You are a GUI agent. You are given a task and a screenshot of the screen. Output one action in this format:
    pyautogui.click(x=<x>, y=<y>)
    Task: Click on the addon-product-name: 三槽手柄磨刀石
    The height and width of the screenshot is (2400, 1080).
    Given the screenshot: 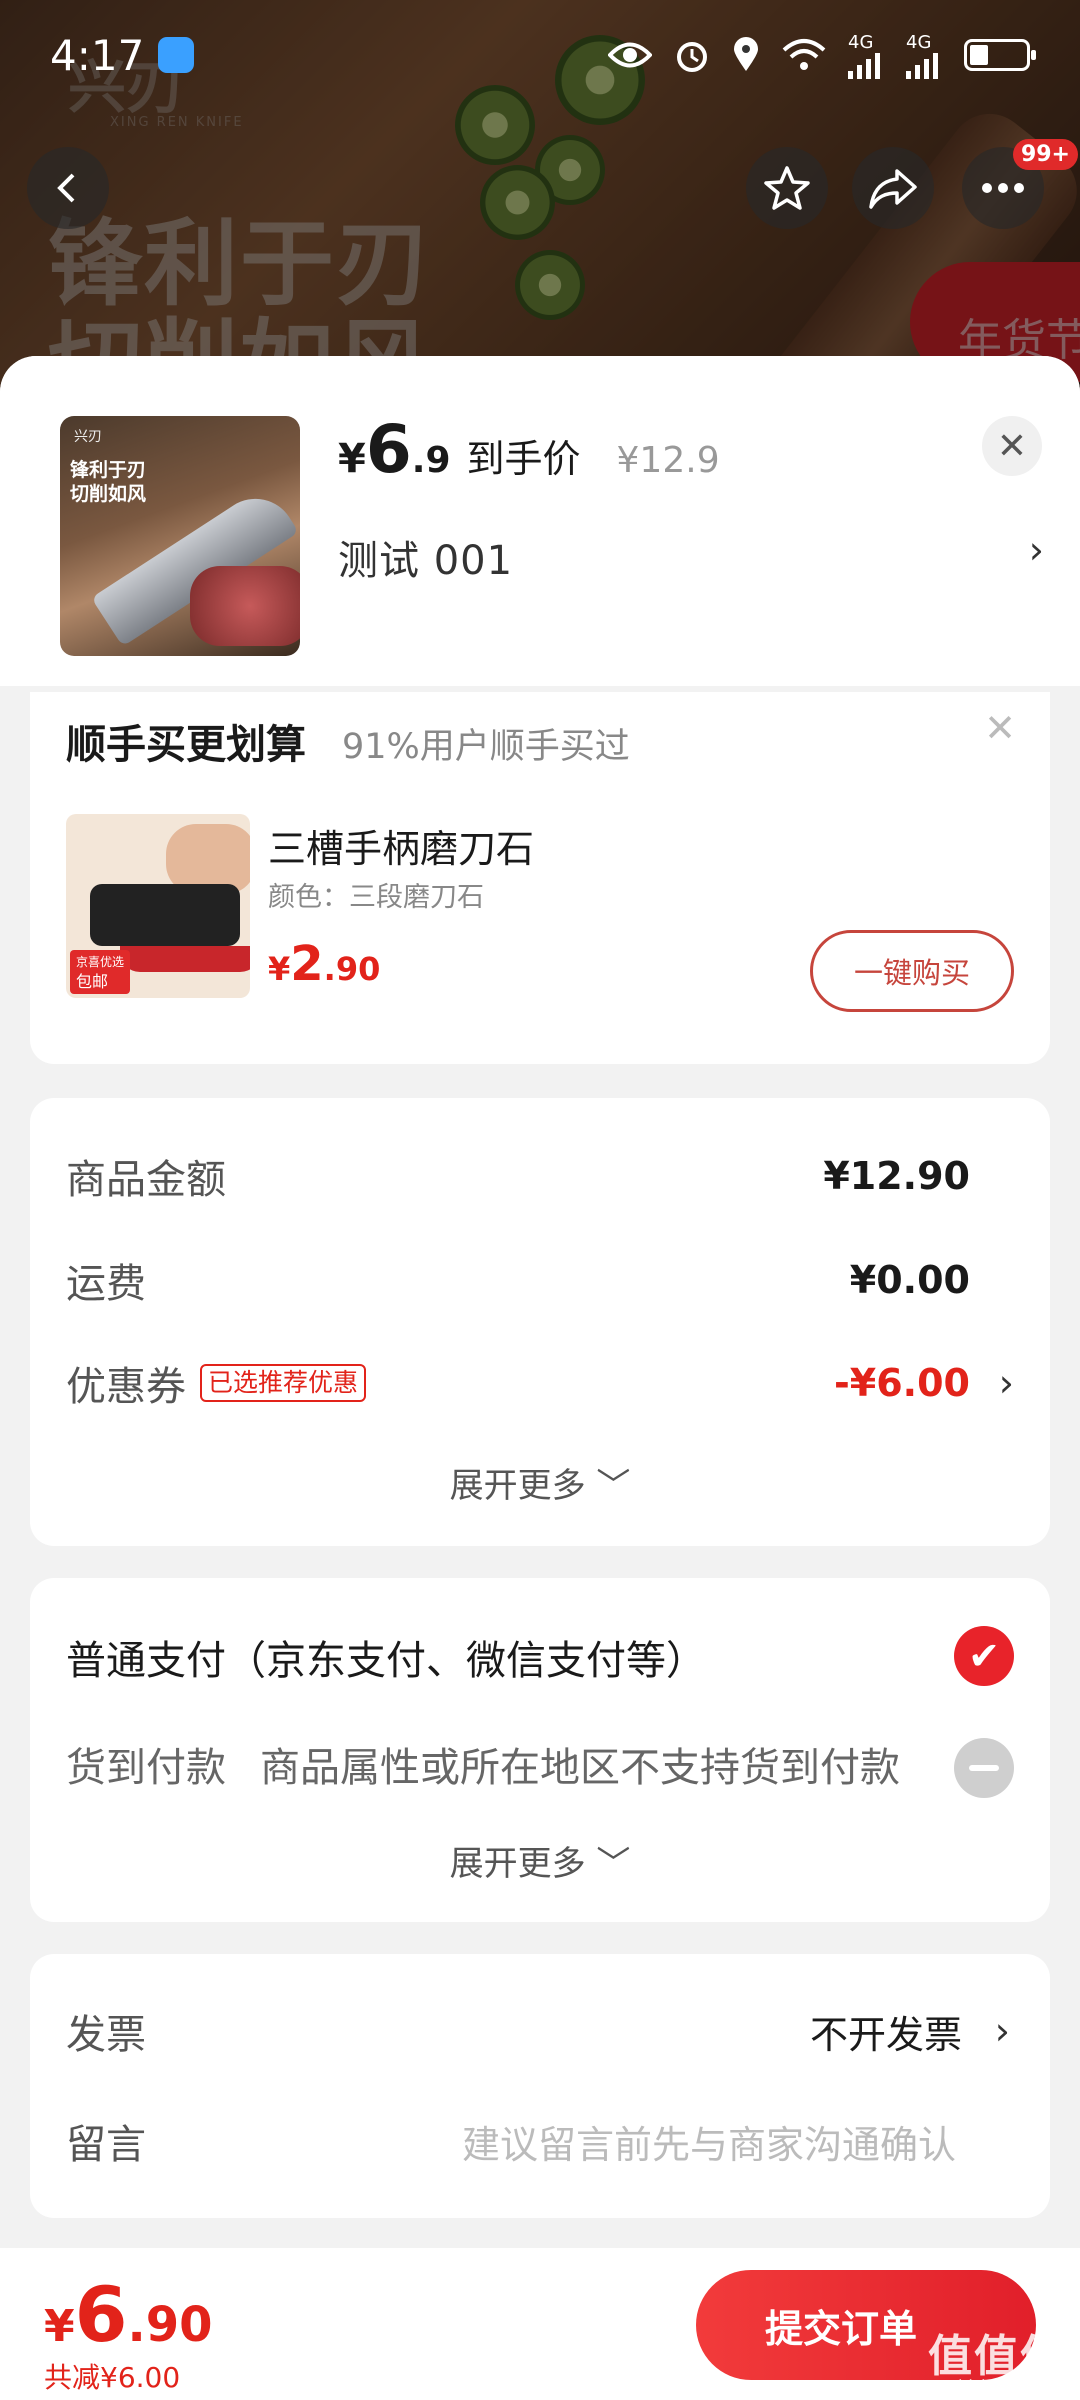 What is the action you would take?
    pyautogui.click(x=401, y=849)
    